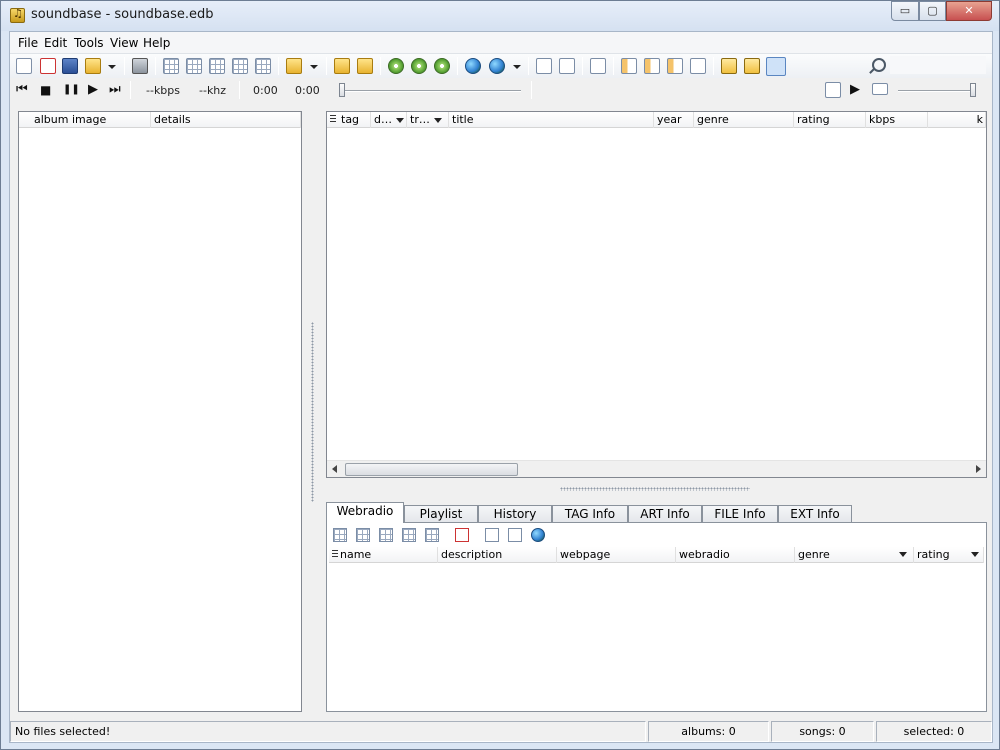  What do you see at coordinates (93, 90) in the screenshot?
I see `play-button: ▶` at bounding box center [93, 90].